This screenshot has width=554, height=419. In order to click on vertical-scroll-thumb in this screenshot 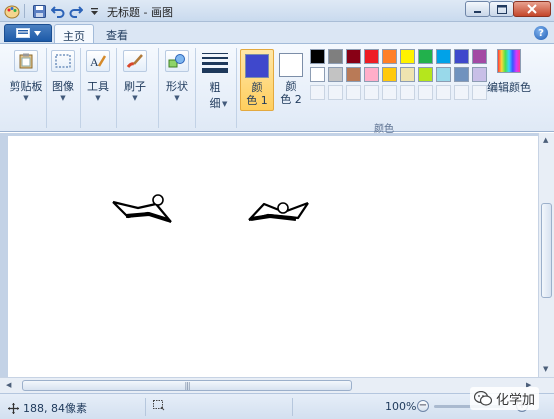, I will do `click(546, 250)`.